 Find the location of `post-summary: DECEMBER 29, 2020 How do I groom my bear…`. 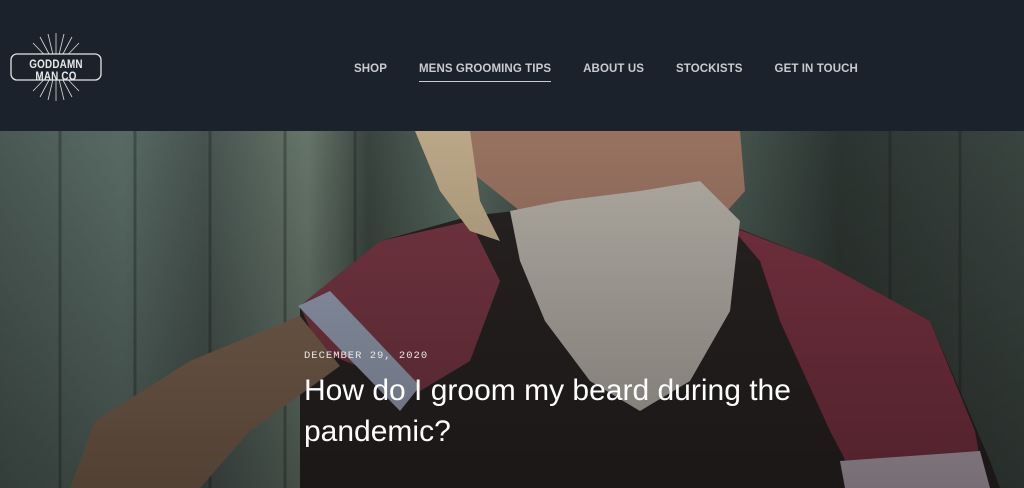

post-summary: DECEMBER 29, 2020 How do I groom my bear… is located at coordinates (574, 401).